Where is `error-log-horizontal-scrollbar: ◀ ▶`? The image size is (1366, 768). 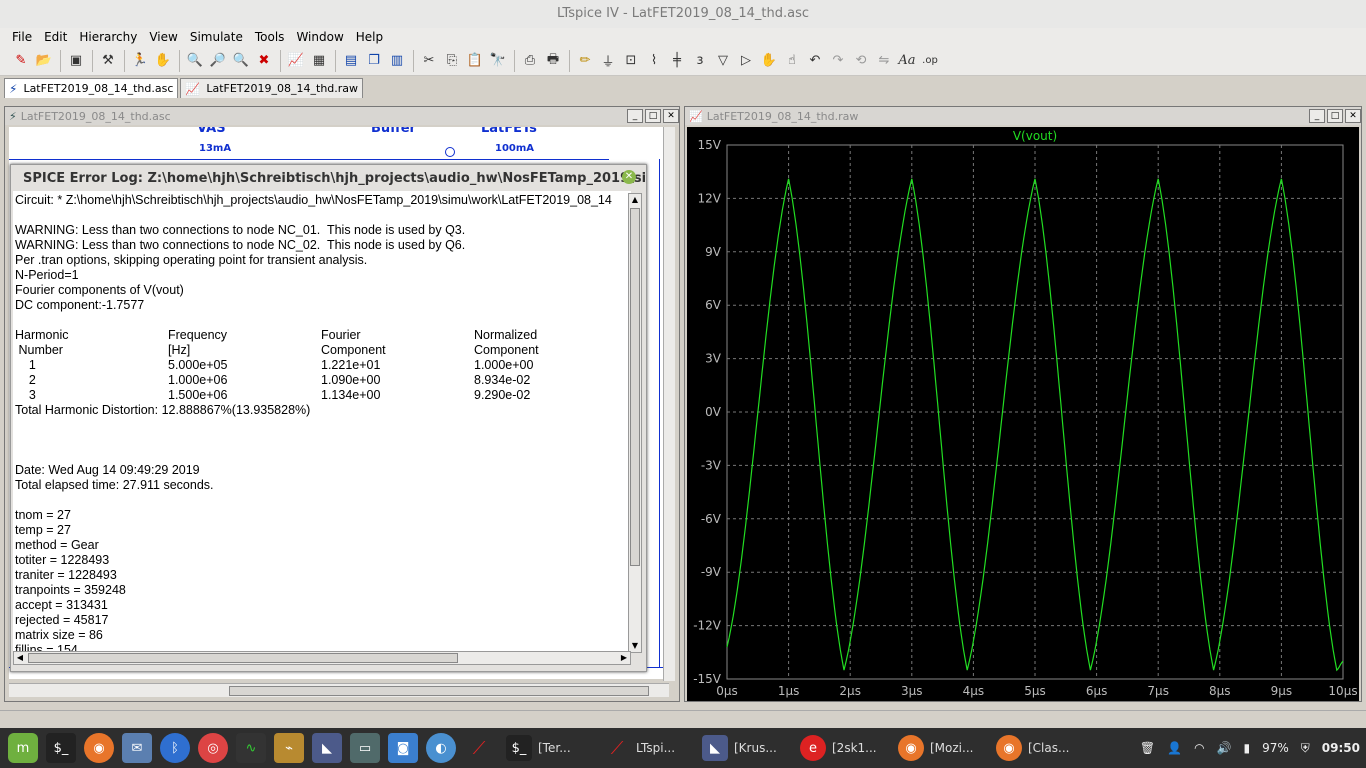 error-log-horizontal-scrollbar: ◀ ▶ is located at coordinates (322, 658).